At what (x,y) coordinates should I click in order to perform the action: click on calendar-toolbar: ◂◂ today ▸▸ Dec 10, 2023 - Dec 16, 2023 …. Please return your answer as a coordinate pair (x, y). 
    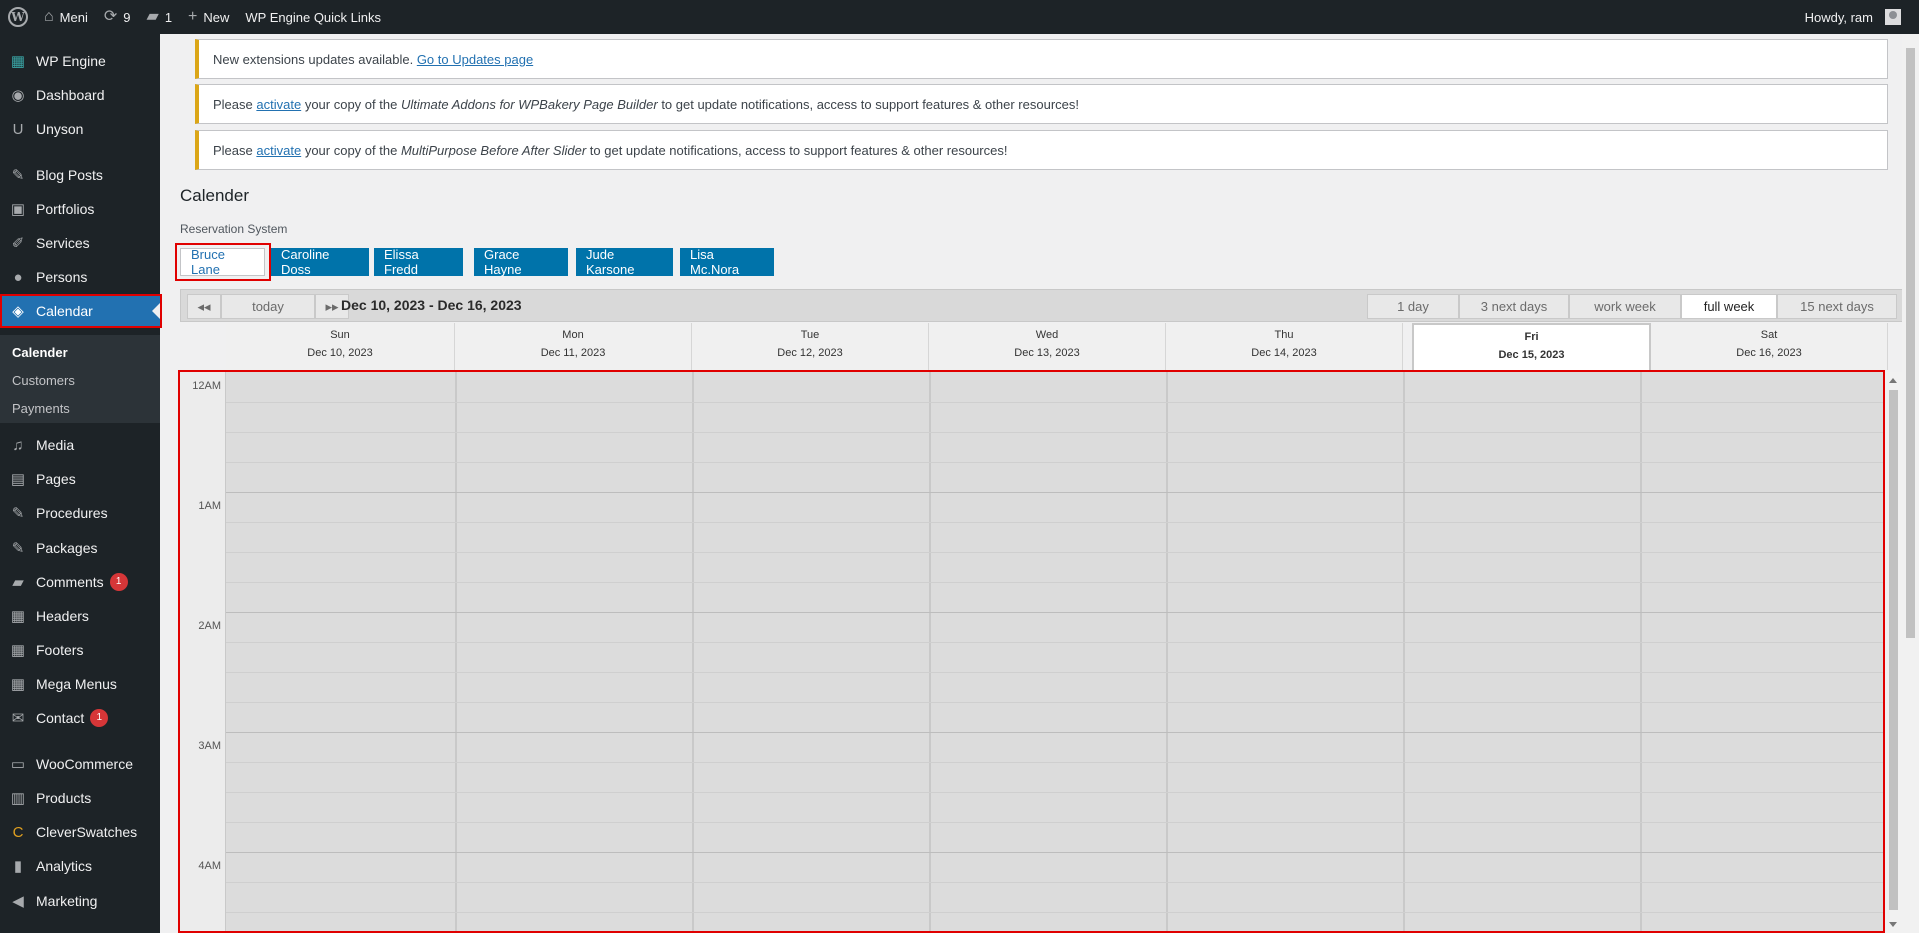
    Looking at the image, I should click on (1041, 305).